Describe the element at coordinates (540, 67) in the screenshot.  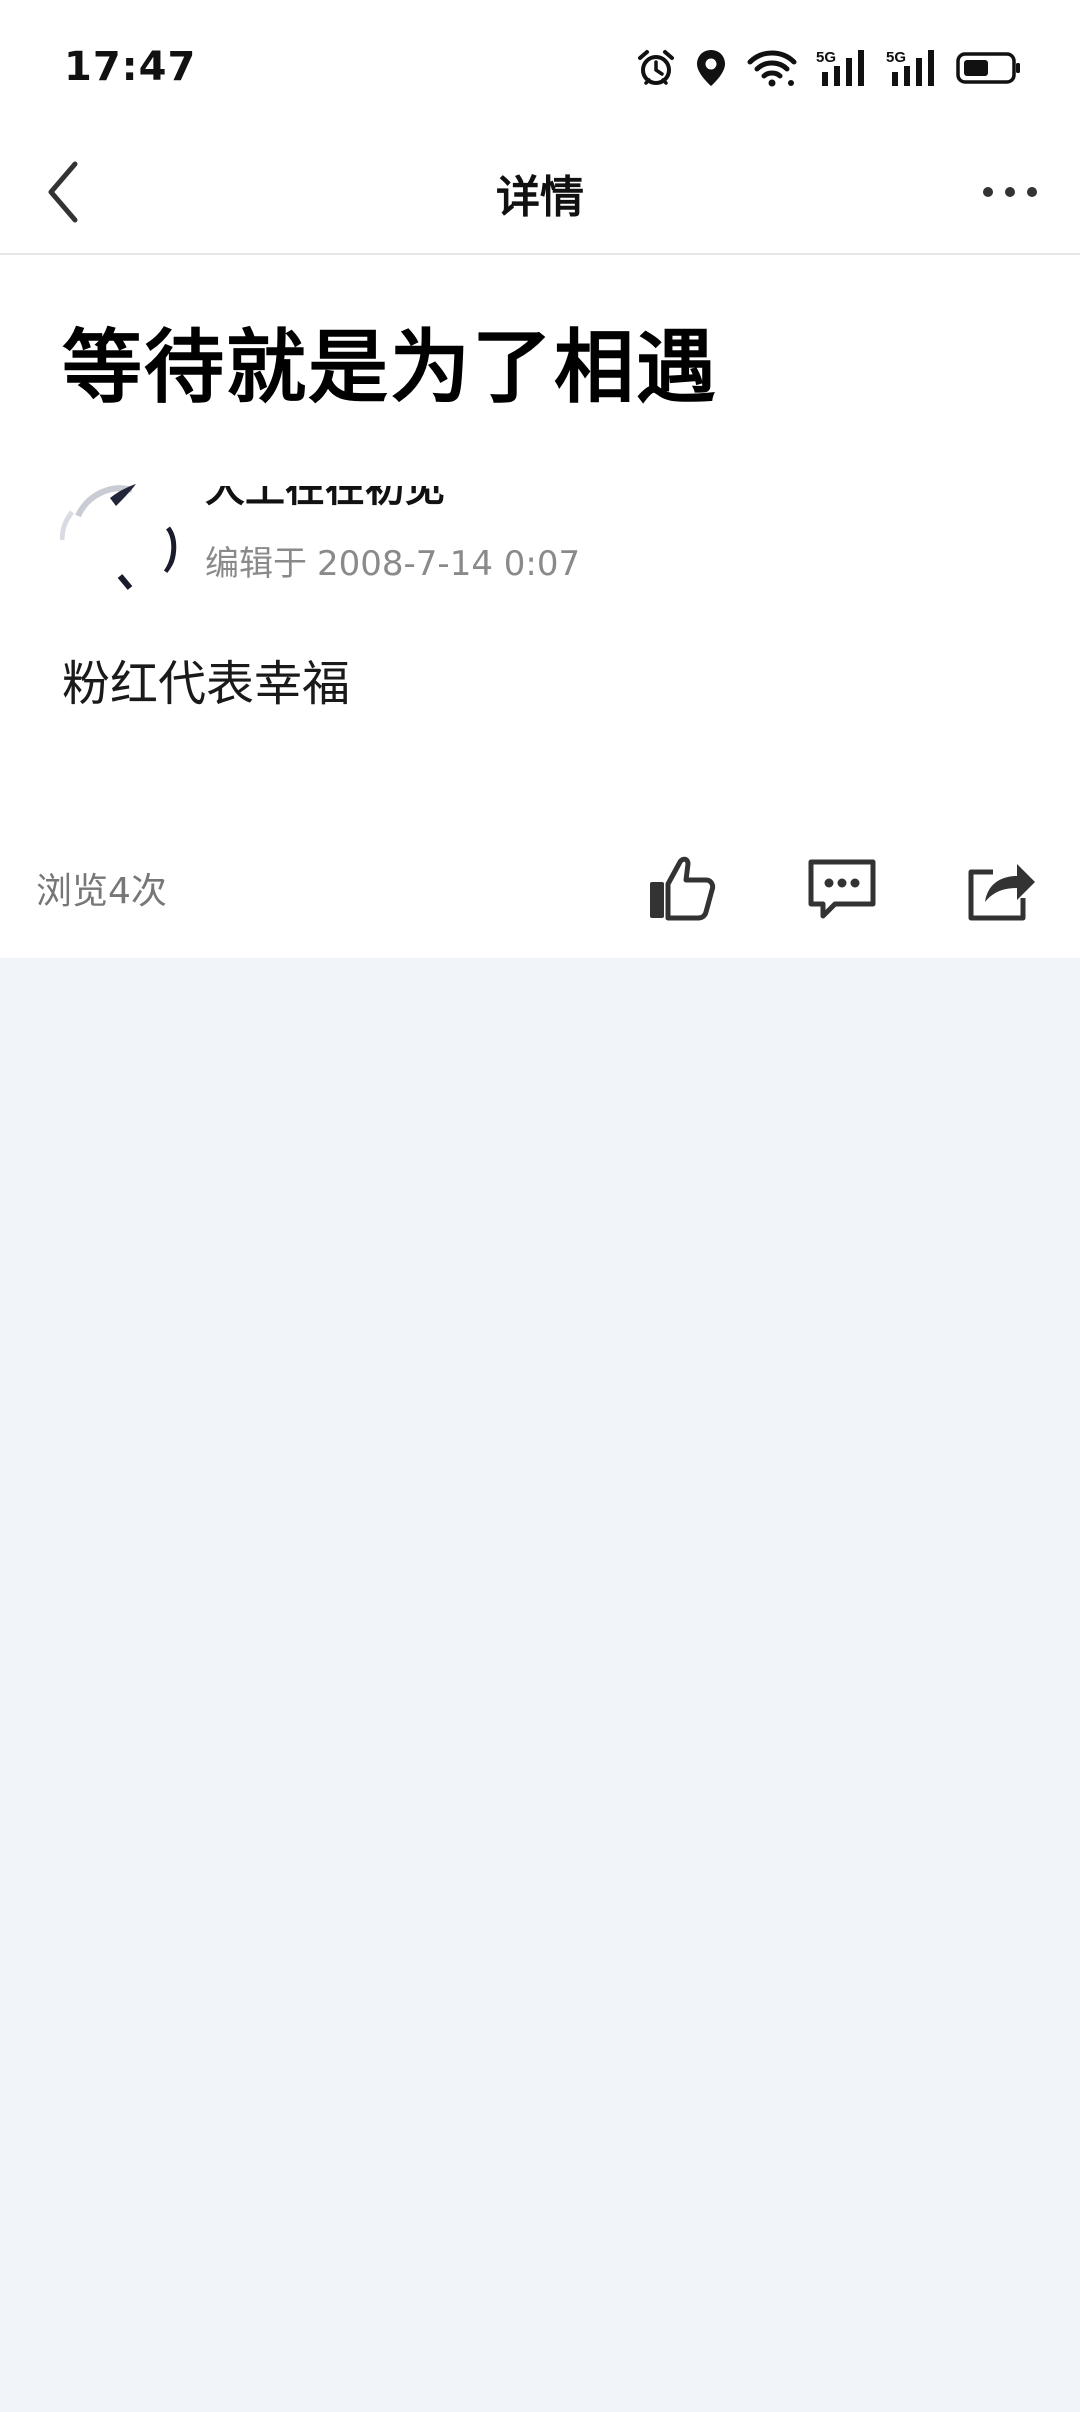
I see `status-bar: 17:47 5G 5G` at that location.